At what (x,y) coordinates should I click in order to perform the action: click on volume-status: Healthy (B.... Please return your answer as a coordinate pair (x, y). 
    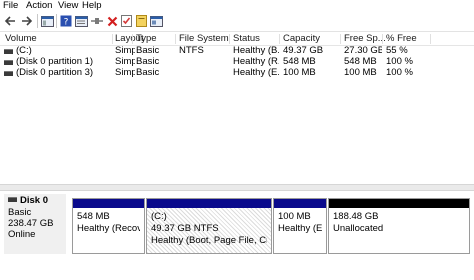
    Looking at the image, I should click on (256, 51).